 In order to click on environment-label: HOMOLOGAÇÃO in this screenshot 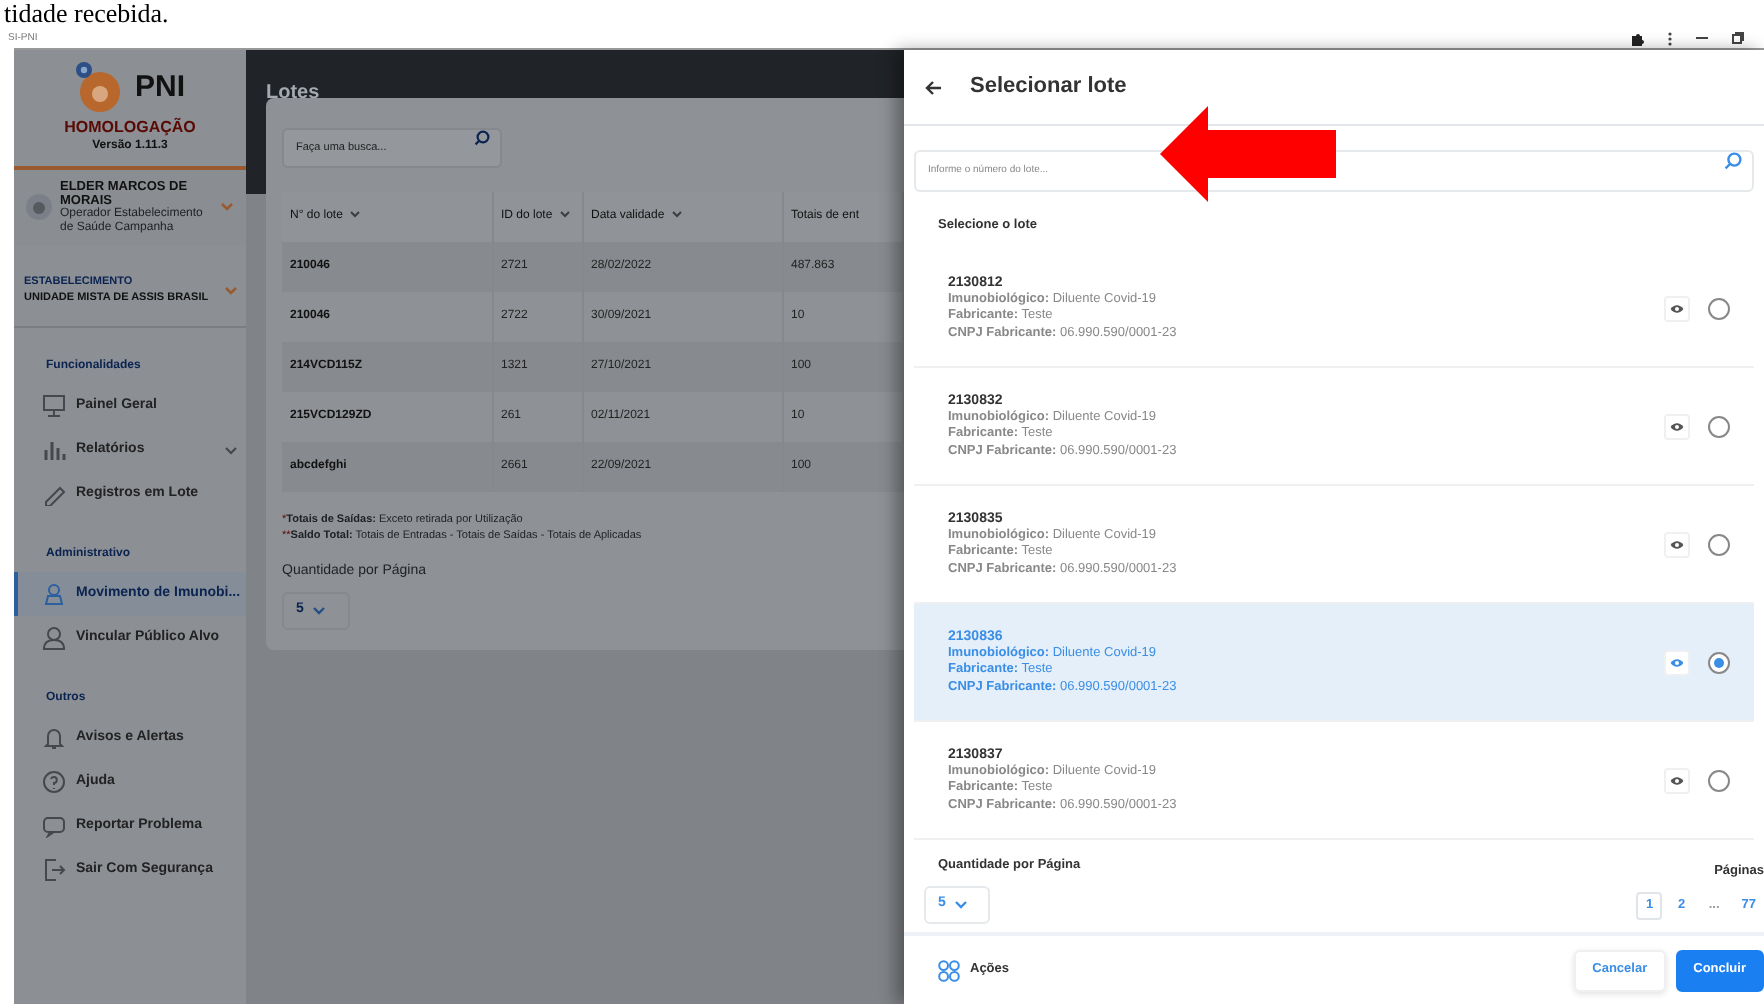, I will do `click(130, 129)`.